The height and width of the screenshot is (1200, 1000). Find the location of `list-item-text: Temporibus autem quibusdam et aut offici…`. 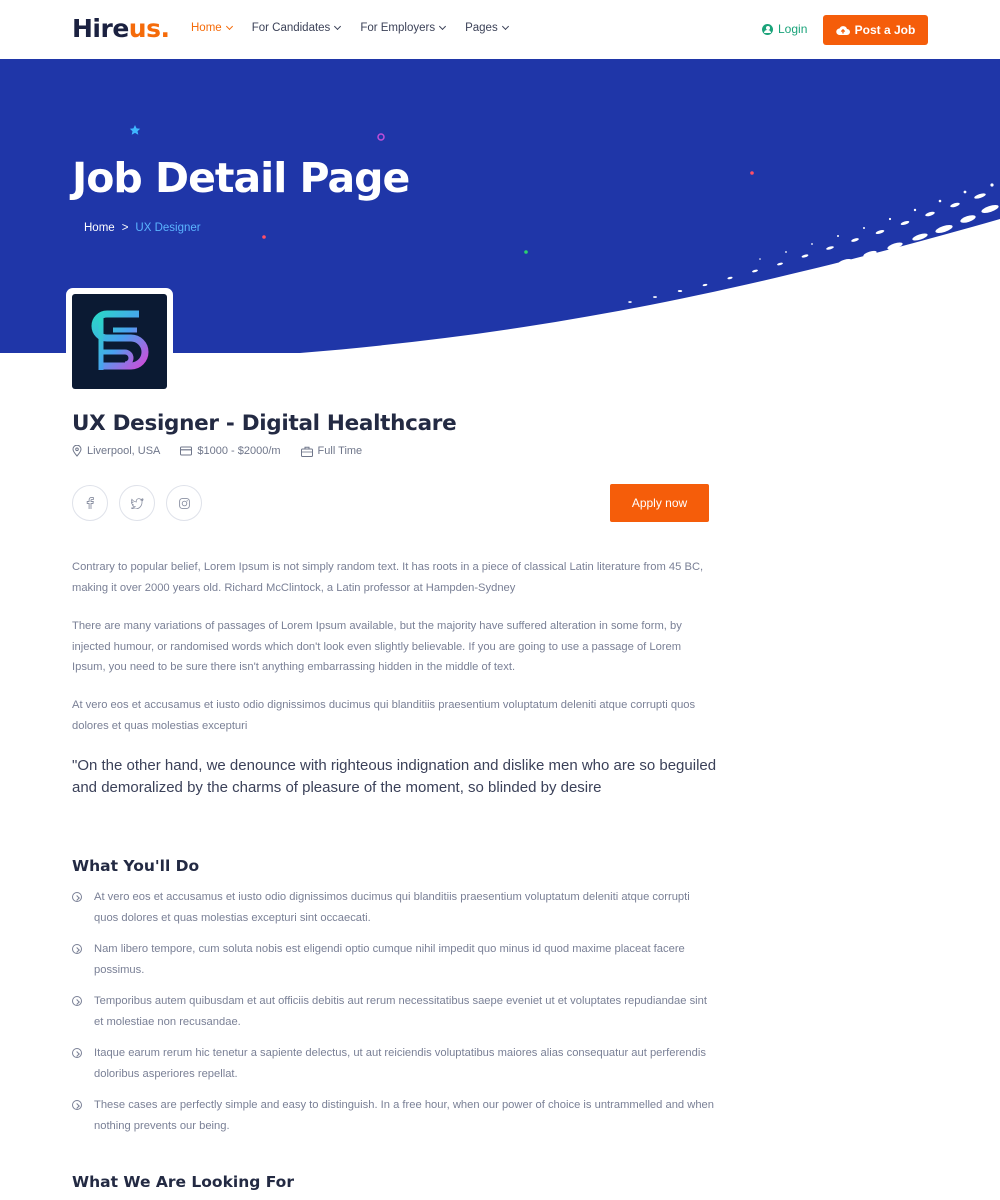

list-item-text: Temporibus autem quibusdam et aut offici… is located at coordinates (400, 1011).